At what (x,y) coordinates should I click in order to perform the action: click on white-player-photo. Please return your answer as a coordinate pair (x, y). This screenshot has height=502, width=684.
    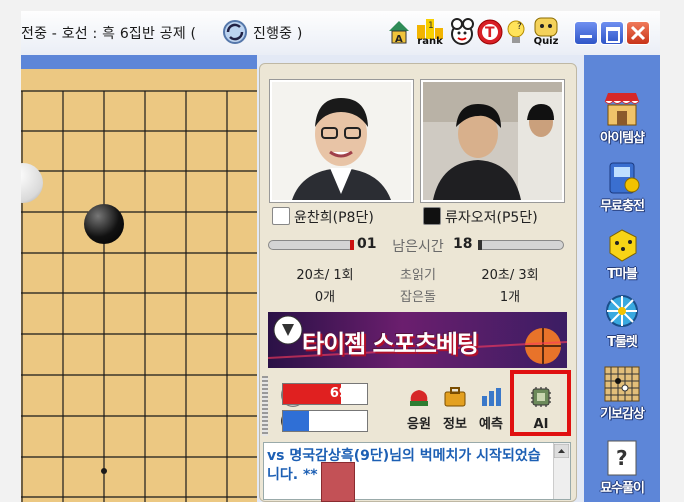
    Looking at the image, I should click on (341, 141).